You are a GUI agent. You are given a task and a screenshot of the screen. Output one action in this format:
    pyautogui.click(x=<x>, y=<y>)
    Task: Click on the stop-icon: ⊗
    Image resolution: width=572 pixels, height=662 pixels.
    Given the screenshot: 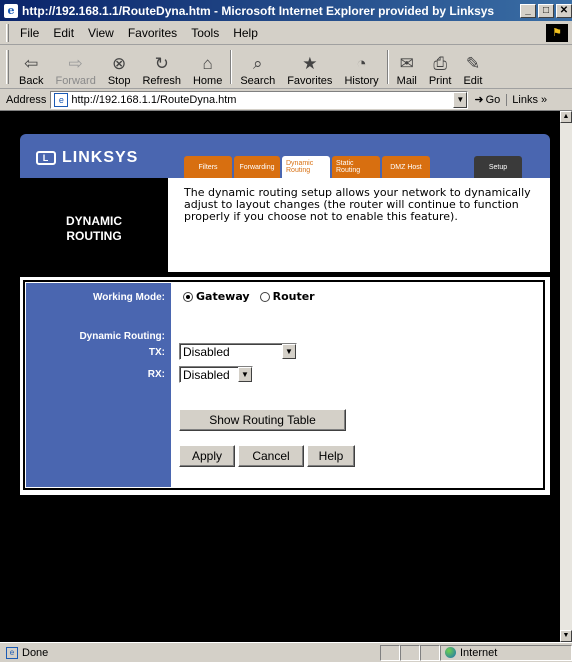 What is the action you would take?
    pyautogui.click(x=119, y=63)
    